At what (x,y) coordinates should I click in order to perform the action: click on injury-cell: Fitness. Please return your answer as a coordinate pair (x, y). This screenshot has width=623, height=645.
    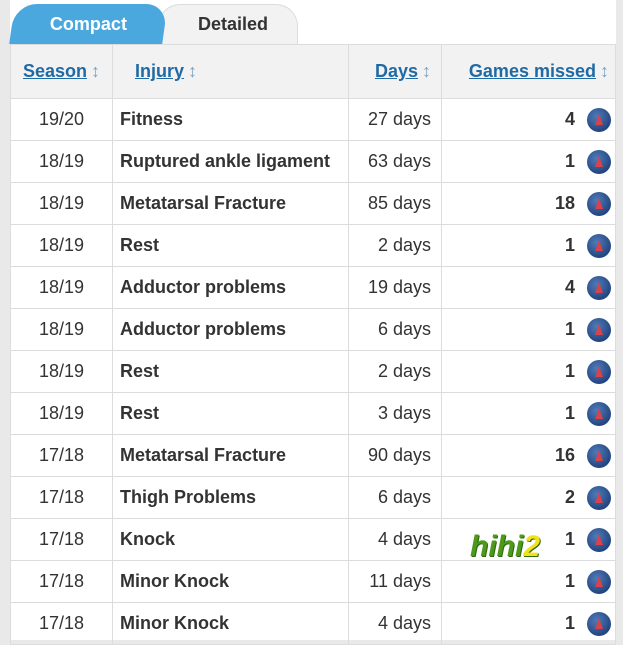
    Looking at the image, I should click on (230, 119).